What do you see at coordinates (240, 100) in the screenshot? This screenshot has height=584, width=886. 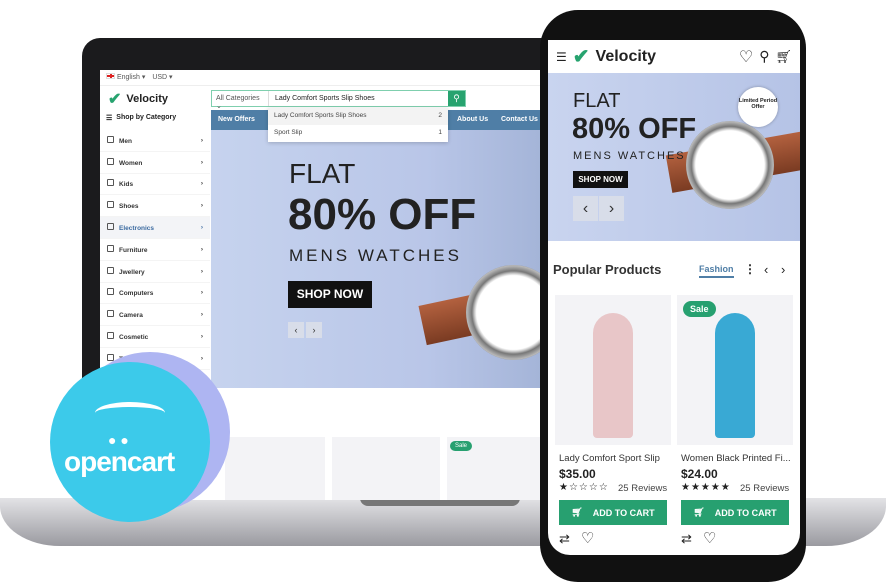 I see `category-select: All Categories ⌄` at bounding box center [240, 100].